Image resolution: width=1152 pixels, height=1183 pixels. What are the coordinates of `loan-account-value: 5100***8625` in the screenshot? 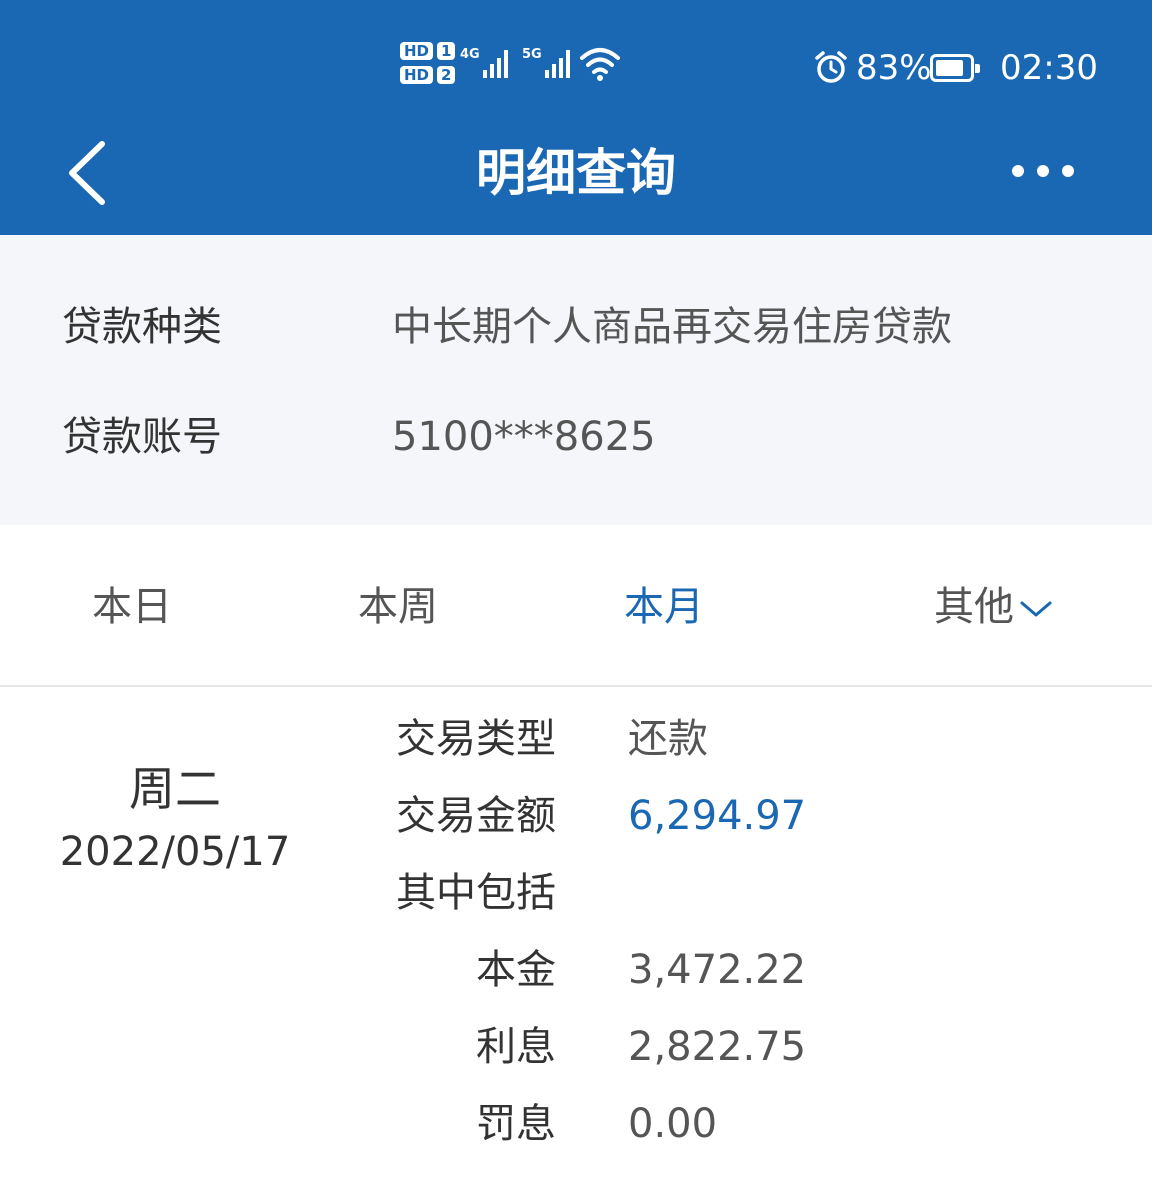 It's located at (524, 437).